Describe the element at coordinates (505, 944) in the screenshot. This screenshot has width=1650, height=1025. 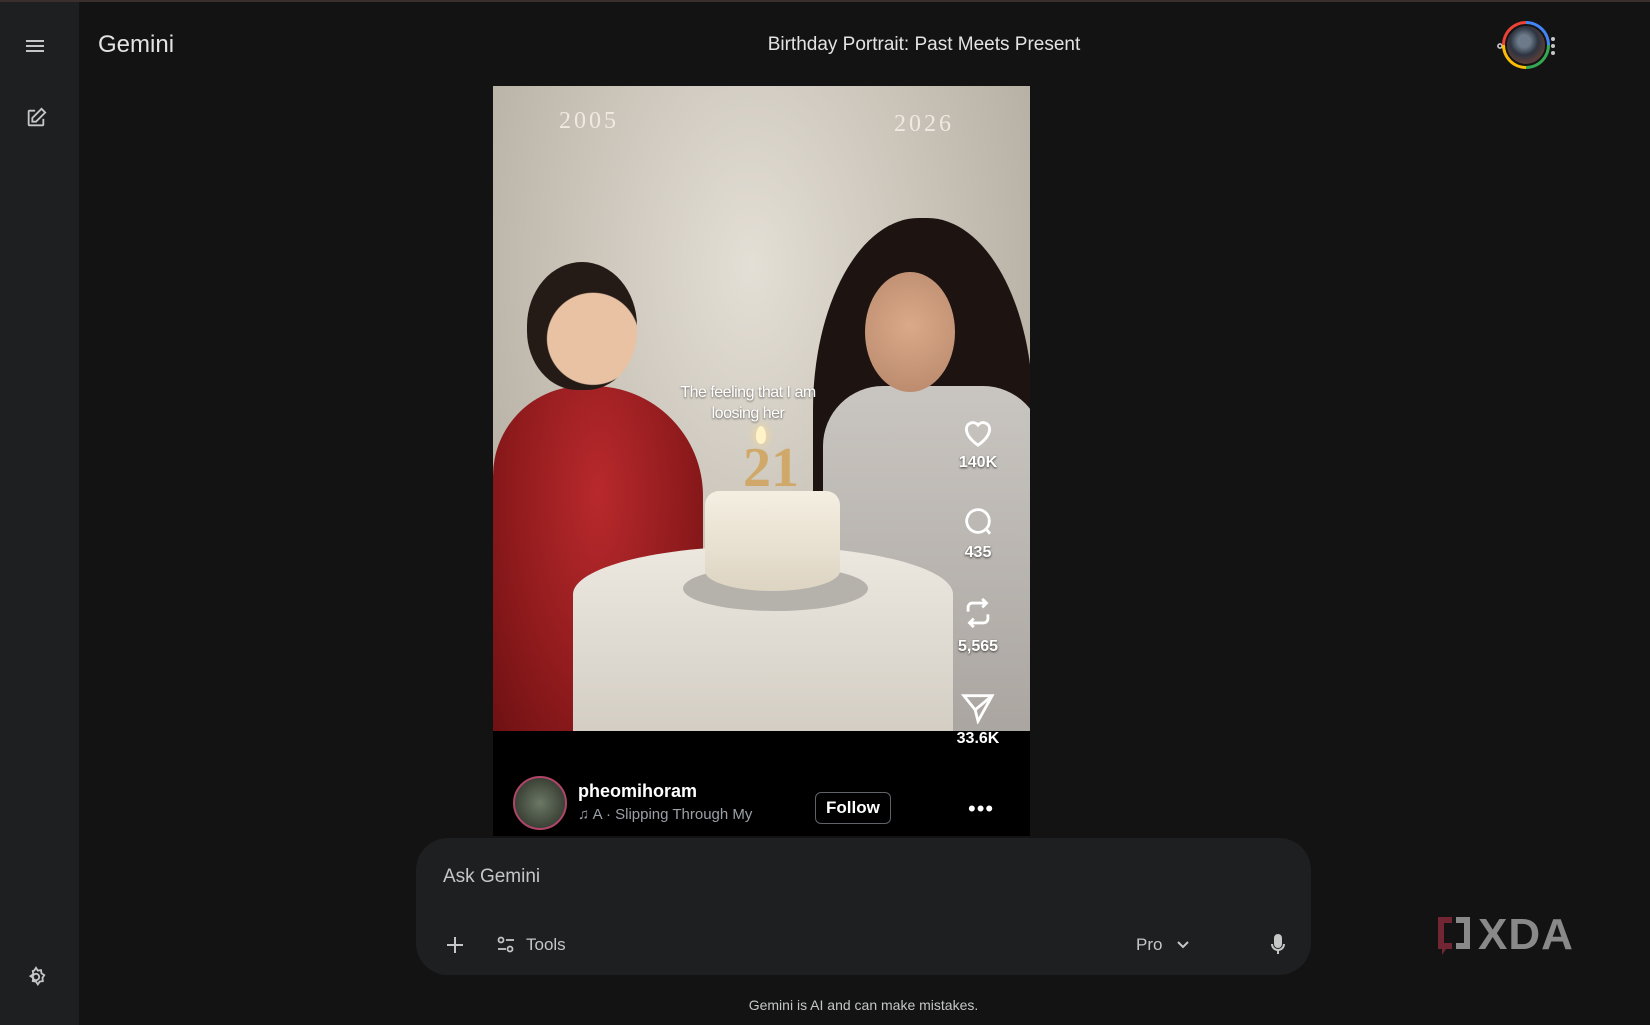
I see `tools-icon` at that location.